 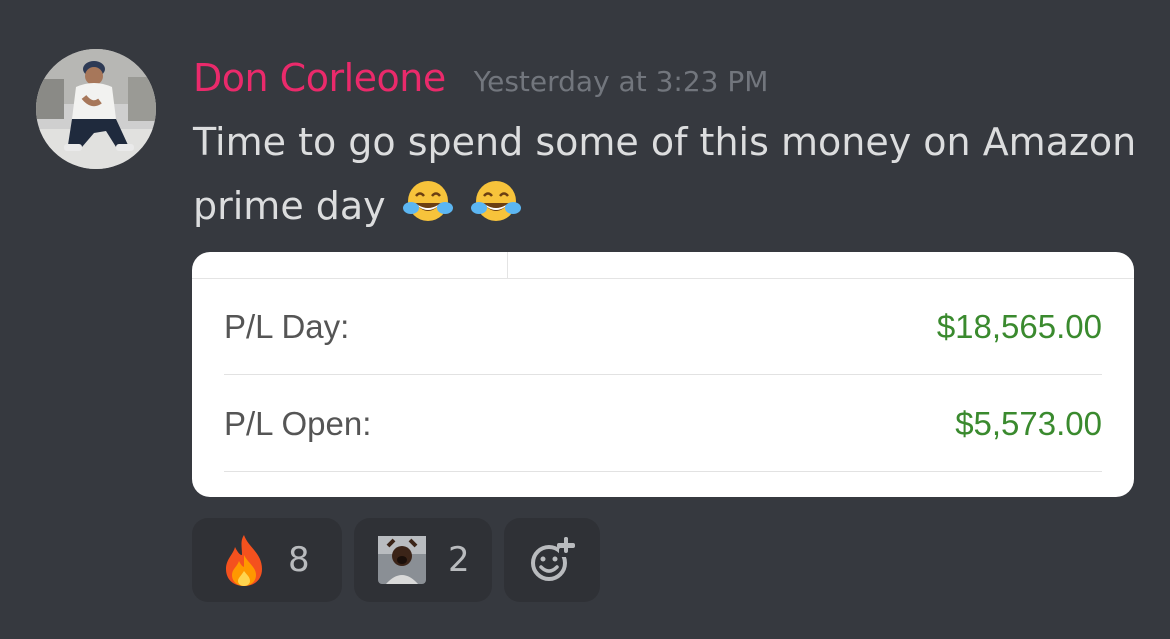 I want to click on avatar-photo-icon, so click(x=96, y=109).